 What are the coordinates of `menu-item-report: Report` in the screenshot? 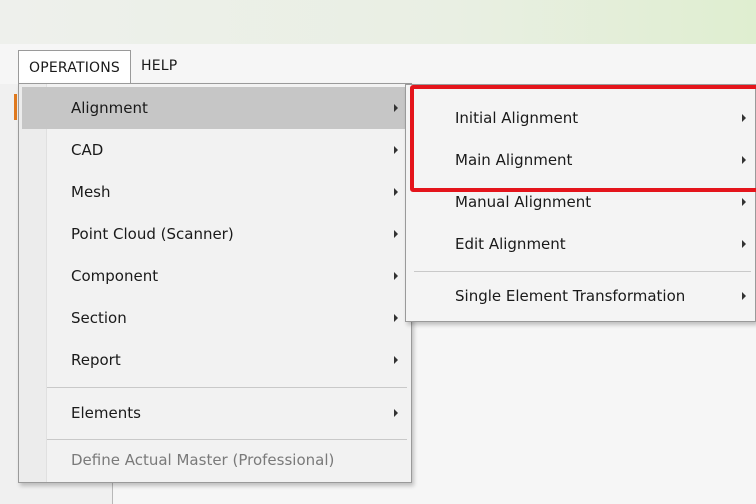 It's located at (215, 360).